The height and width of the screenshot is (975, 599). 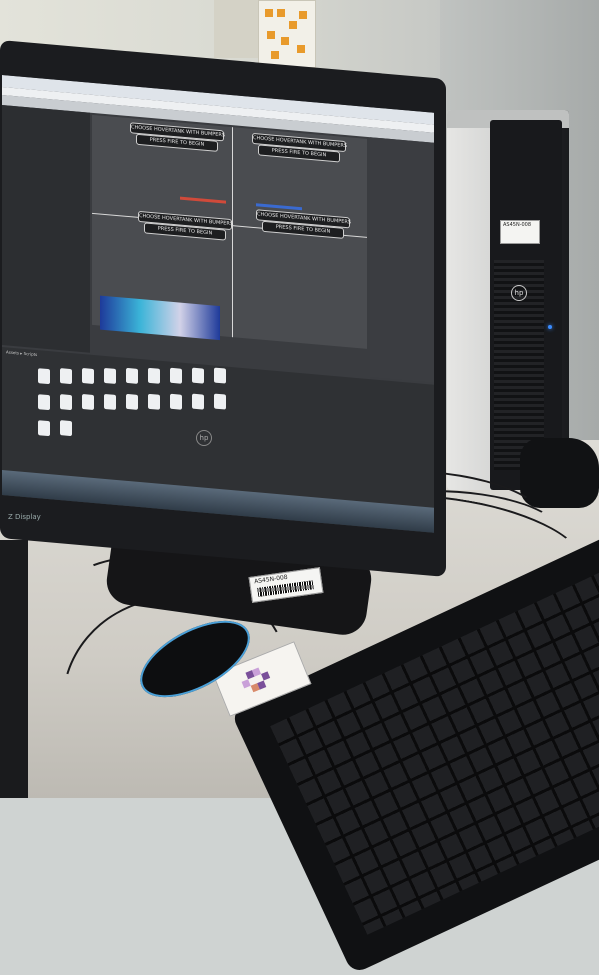 I want to click on tower-hp-logo-icon: hp, so click(x=519, y=293).